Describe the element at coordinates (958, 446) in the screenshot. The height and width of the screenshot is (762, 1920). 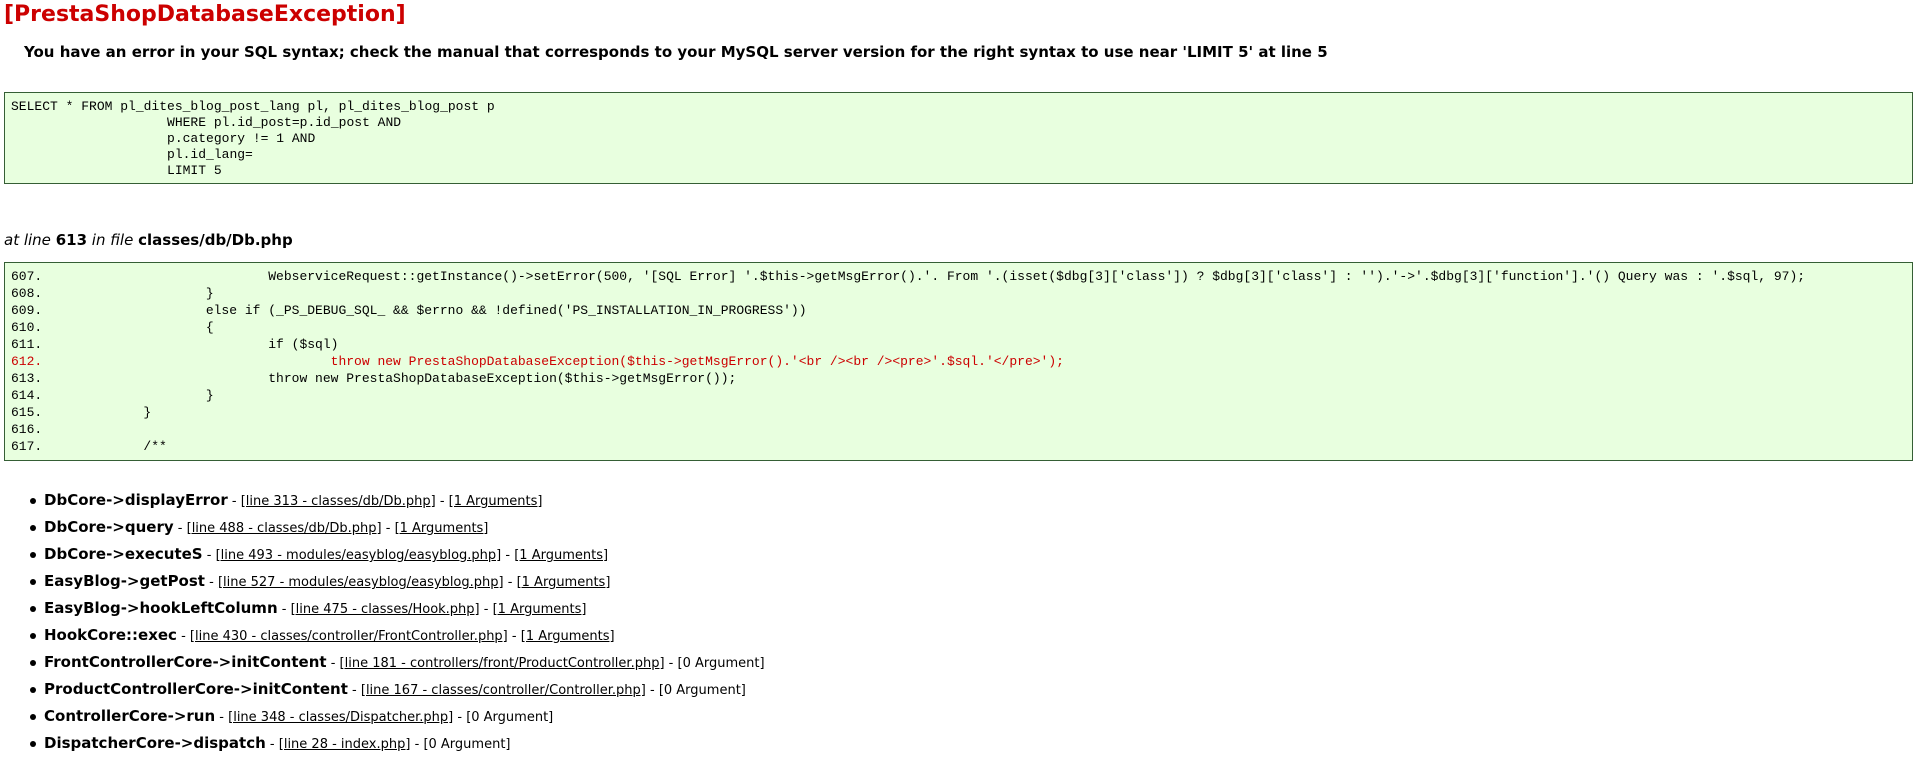
I see `code-line: 617. /**` at that location.